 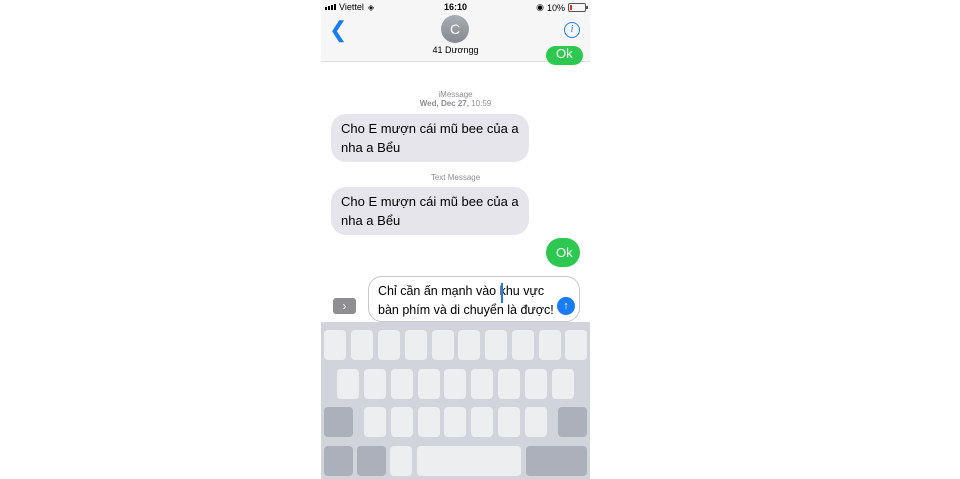 What do you see at coordinates (444, 103) in the screenshot?
I see `timestamp-date: Wed, Dec 27,` at bounding box center [444, 103].